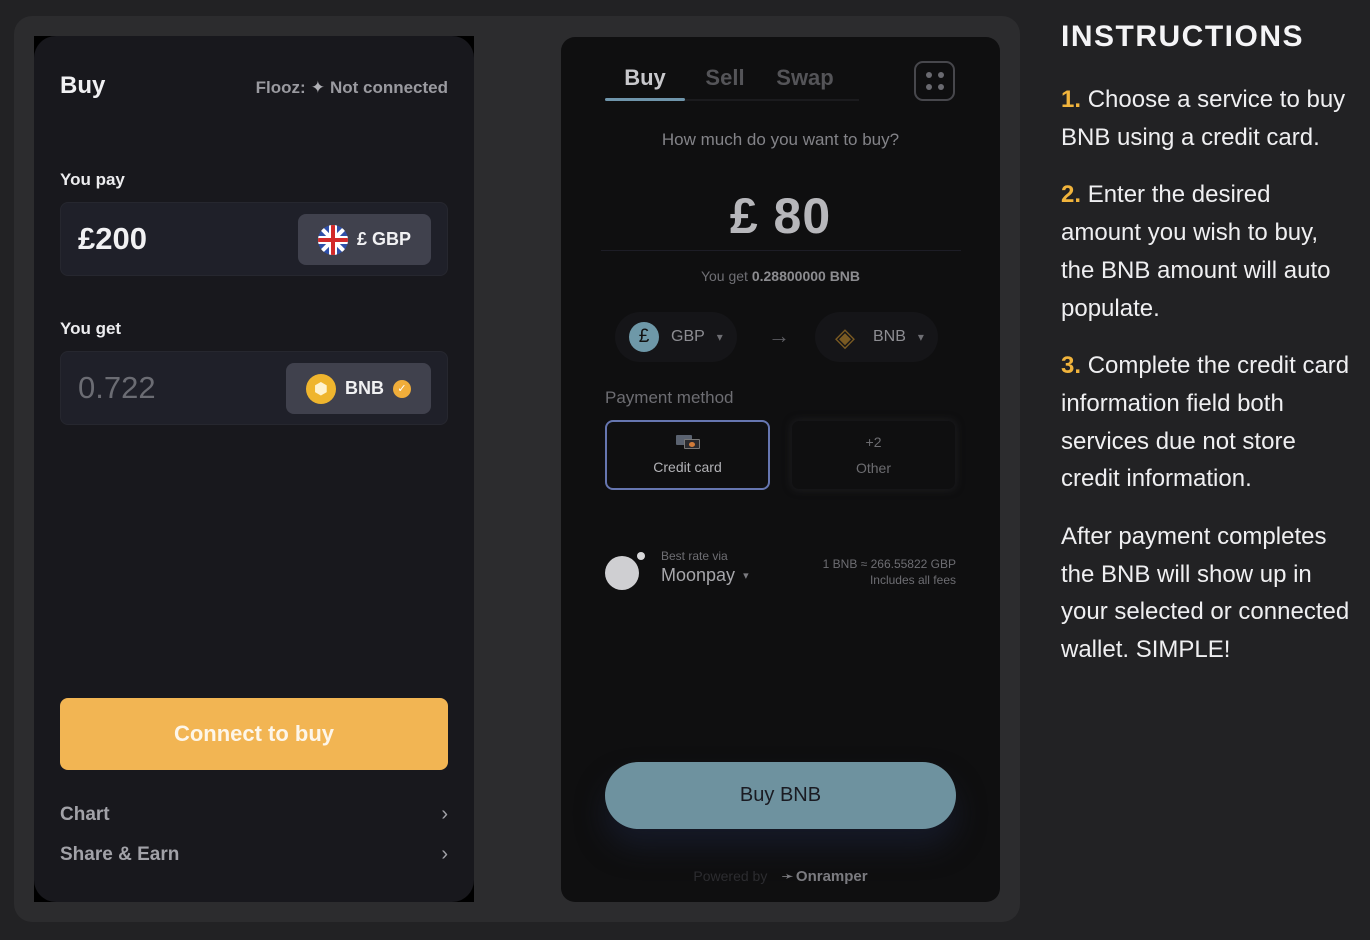  I want to click on other-count: +2, so click(873, 442).